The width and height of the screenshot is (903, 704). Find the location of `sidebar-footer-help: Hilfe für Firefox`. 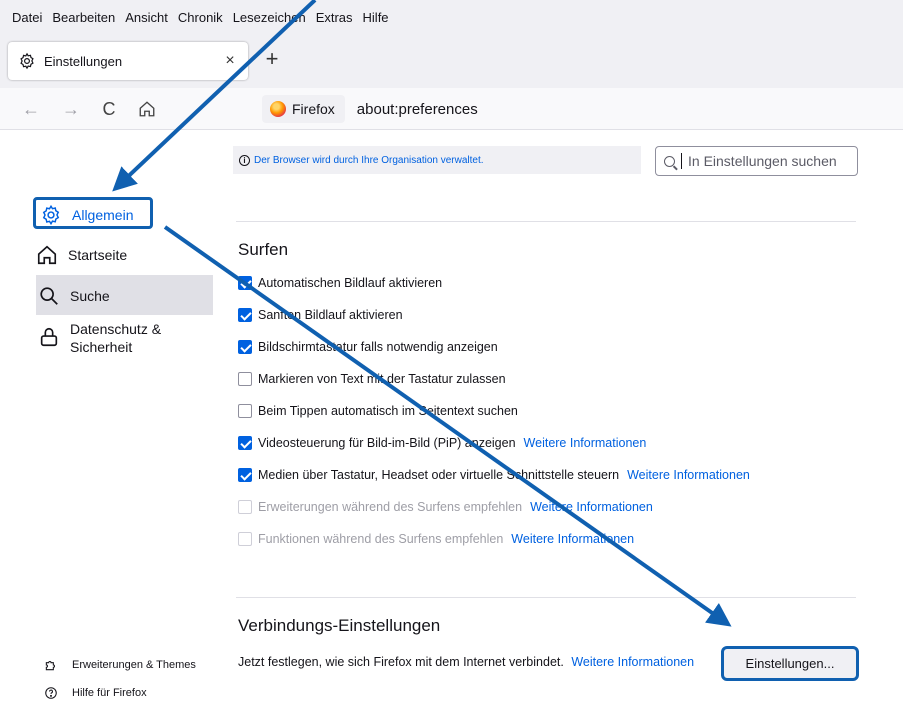

sidebar-footer-help: Hilfe für Firefox is located at coordinates (95, 693).